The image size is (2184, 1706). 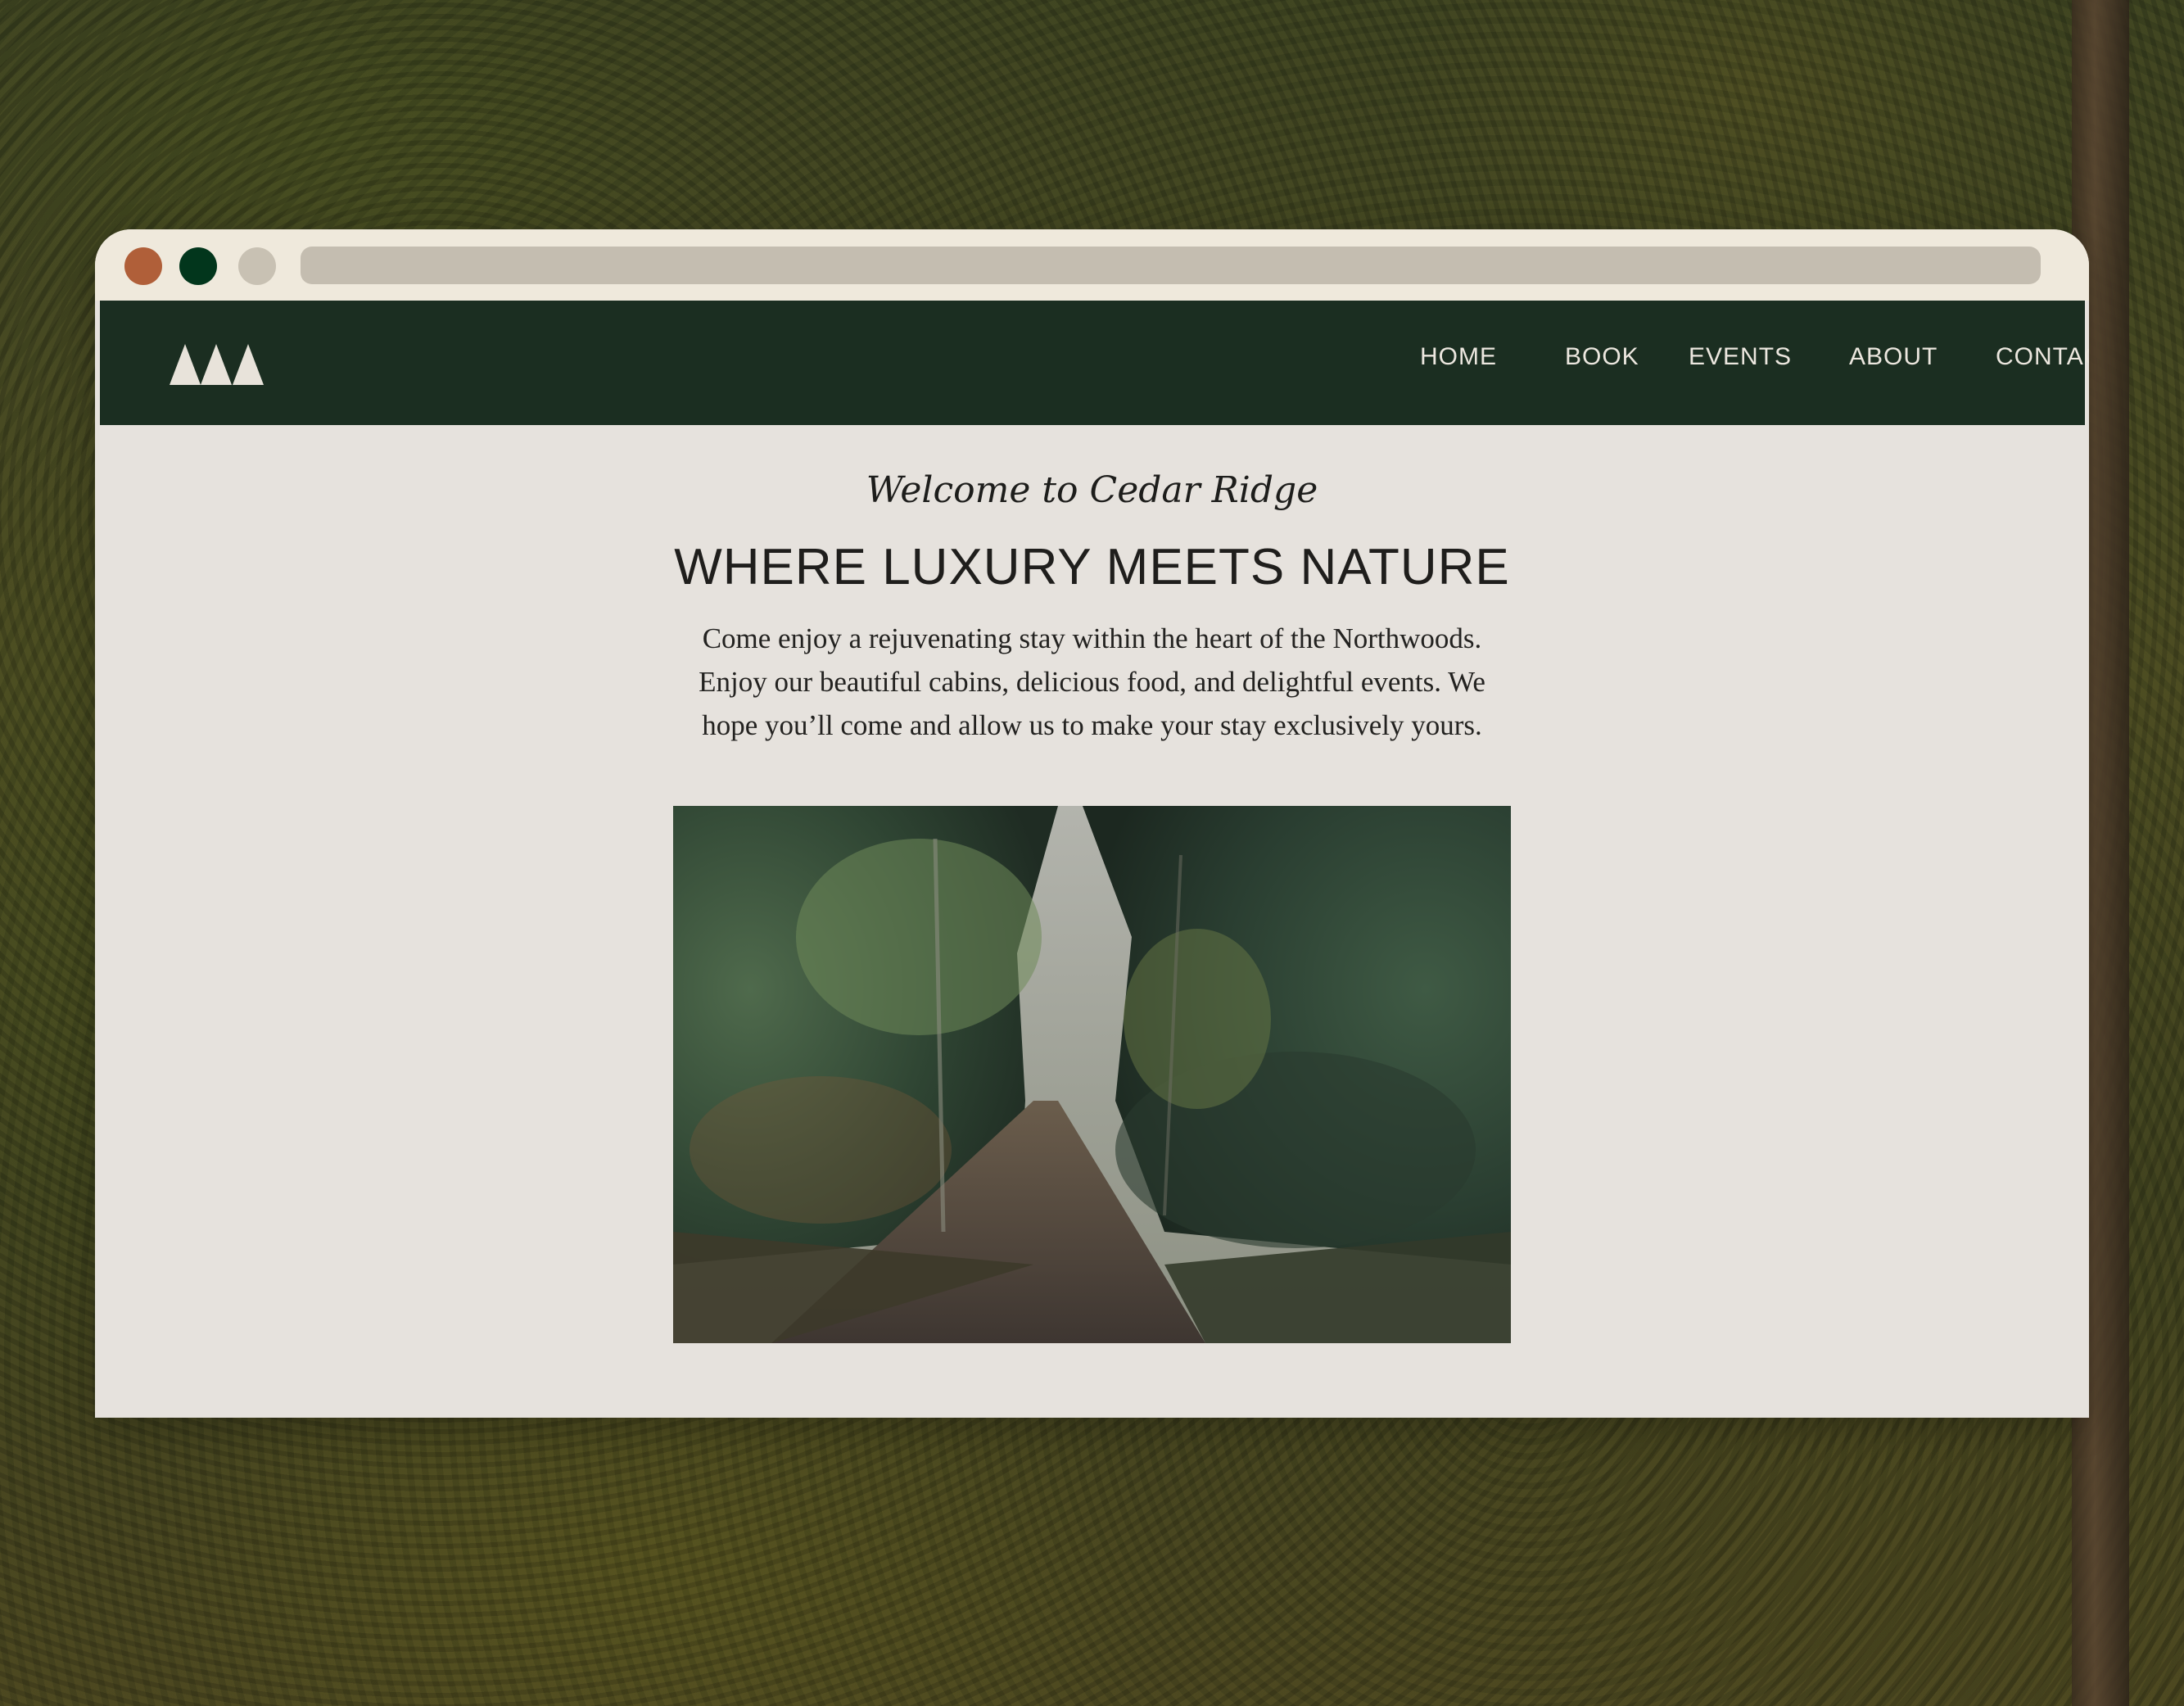 What do you see at coordinates (1092, 567) in the screenshot?
I see `page-headline: WHERE LUXURY MEETS NATURE` at bounding box center [1092, 567].